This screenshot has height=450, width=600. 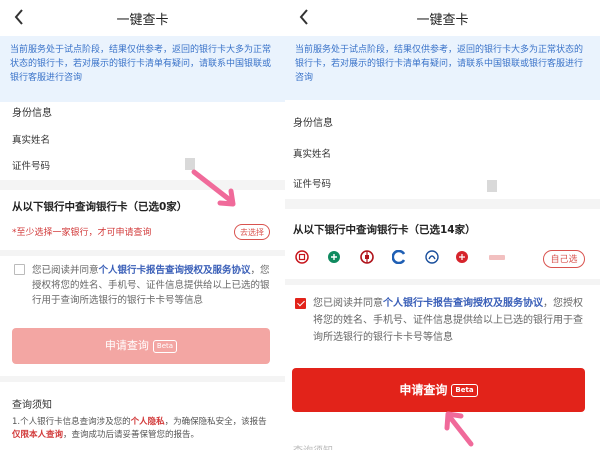 I want to click on ccb-logo-icon, so click(x=399, y=257).